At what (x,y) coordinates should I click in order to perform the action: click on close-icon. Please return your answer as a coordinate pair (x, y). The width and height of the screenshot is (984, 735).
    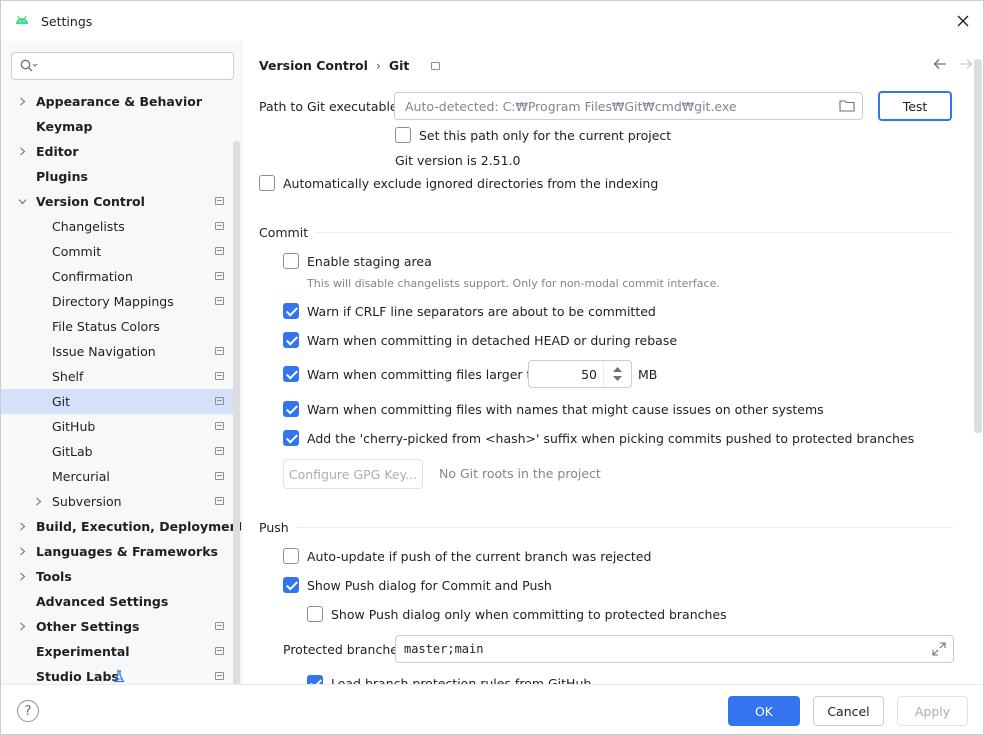
    Looking at the image, I should click on (963, 21).